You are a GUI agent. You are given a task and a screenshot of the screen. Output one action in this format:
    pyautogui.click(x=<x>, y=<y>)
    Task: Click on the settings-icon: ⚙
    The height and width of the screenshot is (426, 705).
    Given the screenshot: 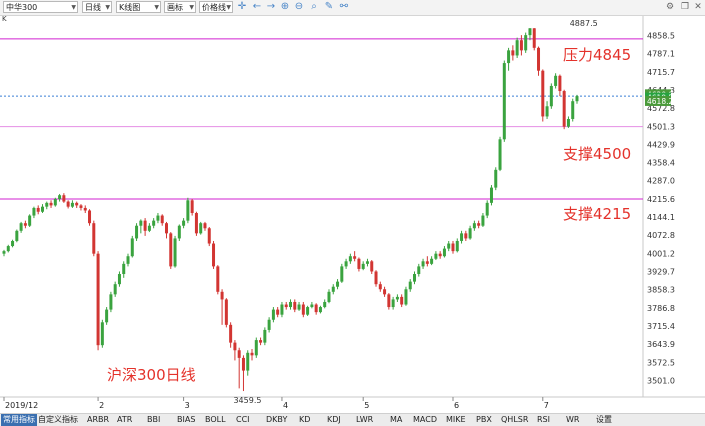 What is the action you would take?
    pyautogui.click(x=670, y=7)
    